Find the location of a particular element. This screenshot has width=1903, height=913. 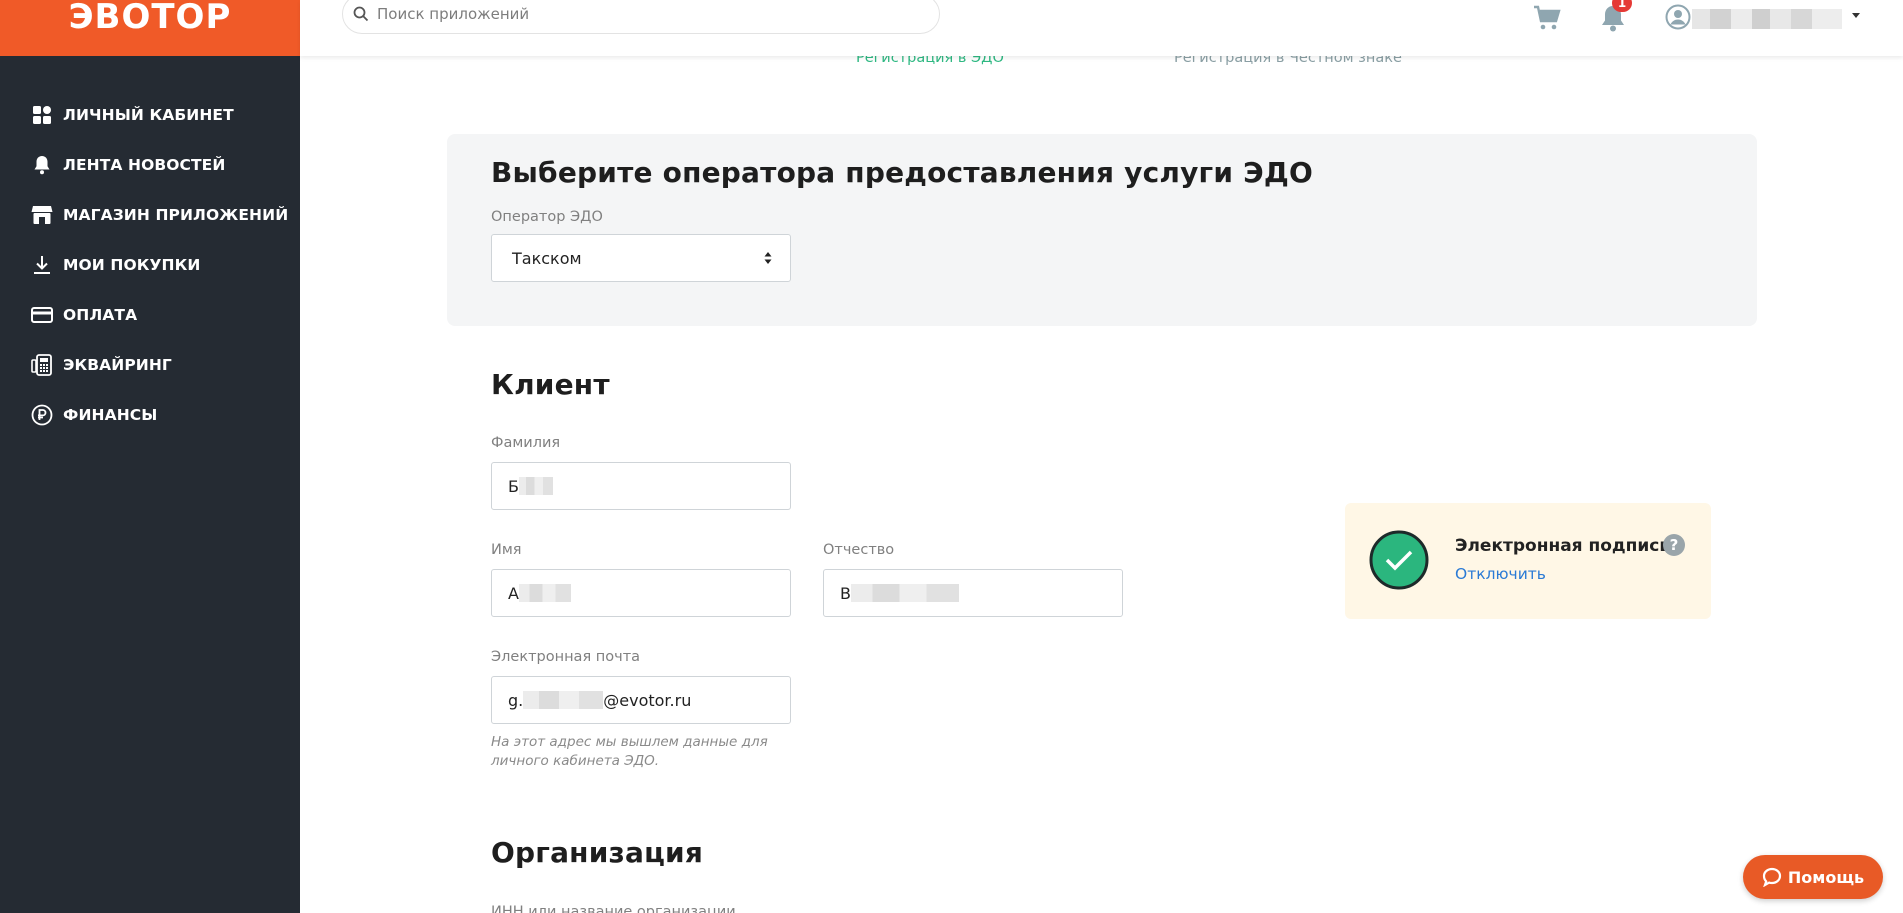

name-label: Имя is located at coordinates (506, 550).